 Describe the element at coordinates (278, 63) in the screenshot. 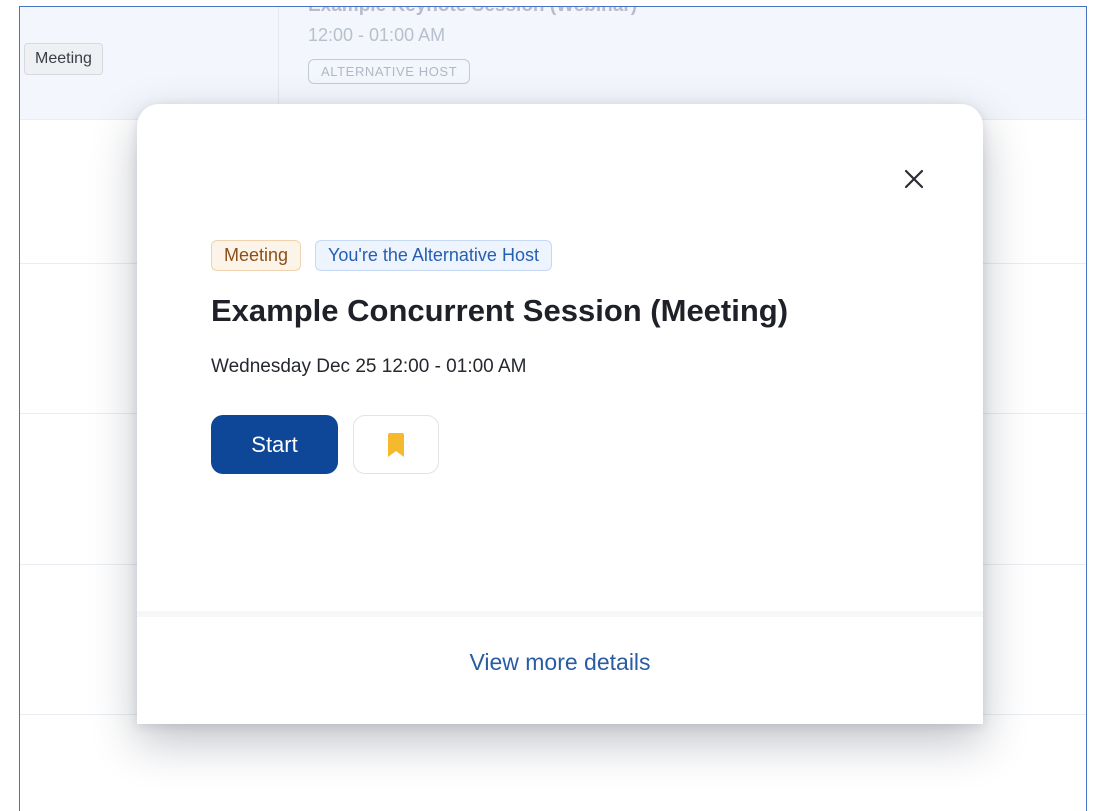

I see `calendar-column-divider` at that location.